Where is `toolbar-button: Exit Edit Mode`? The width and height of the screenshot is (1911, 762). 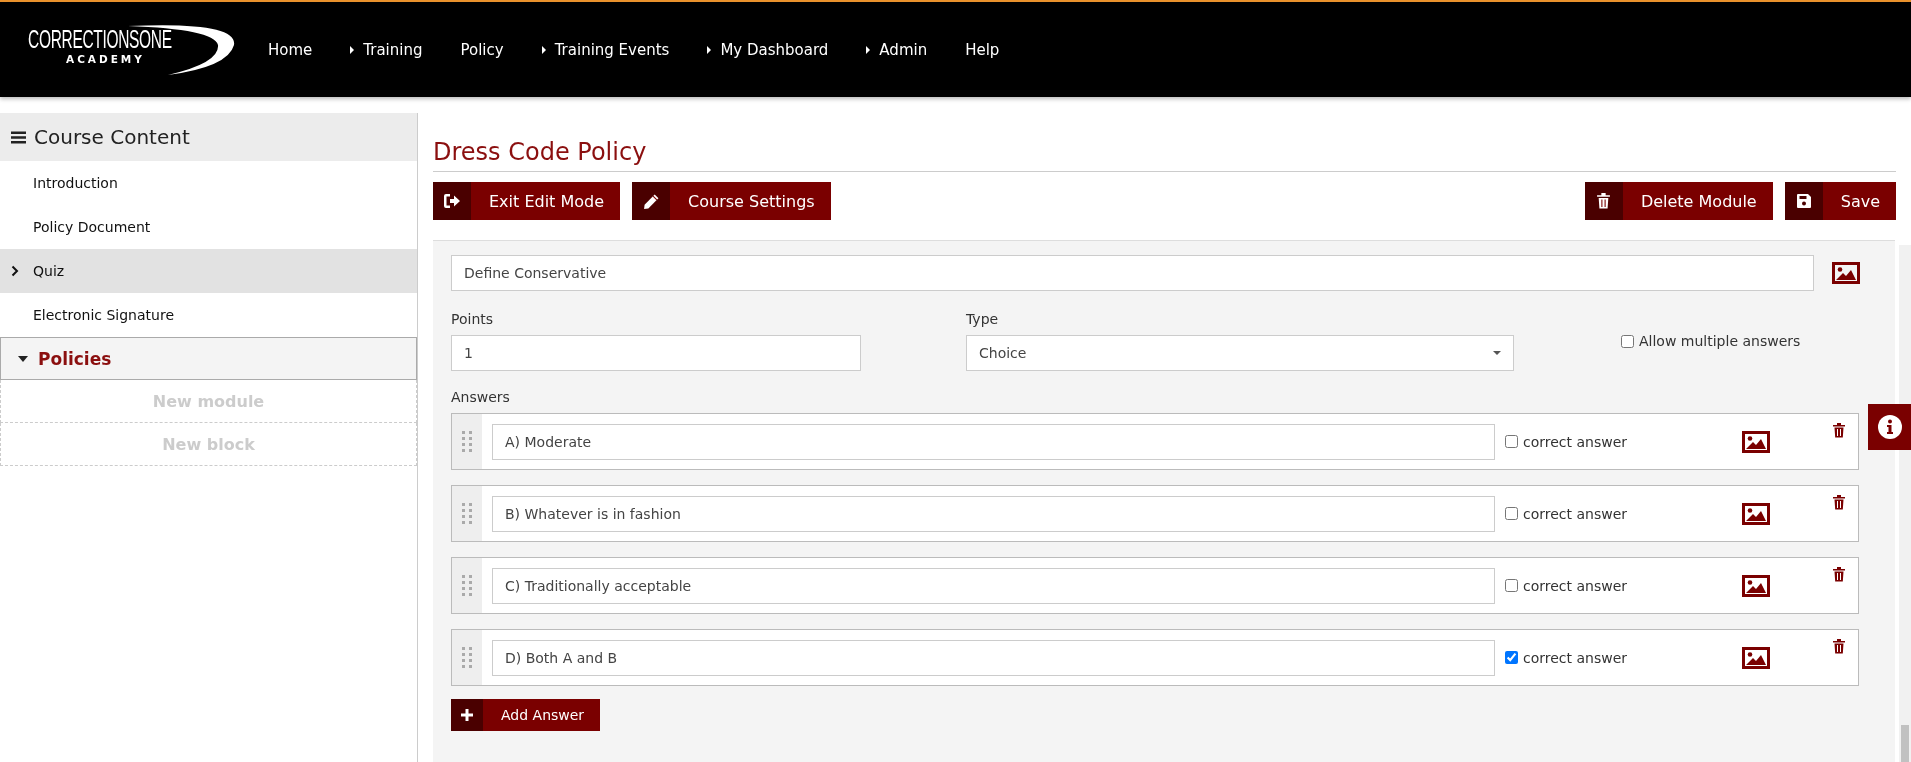 toolbar-button: Exit Edit Mode is located at coordinates (527, 201).